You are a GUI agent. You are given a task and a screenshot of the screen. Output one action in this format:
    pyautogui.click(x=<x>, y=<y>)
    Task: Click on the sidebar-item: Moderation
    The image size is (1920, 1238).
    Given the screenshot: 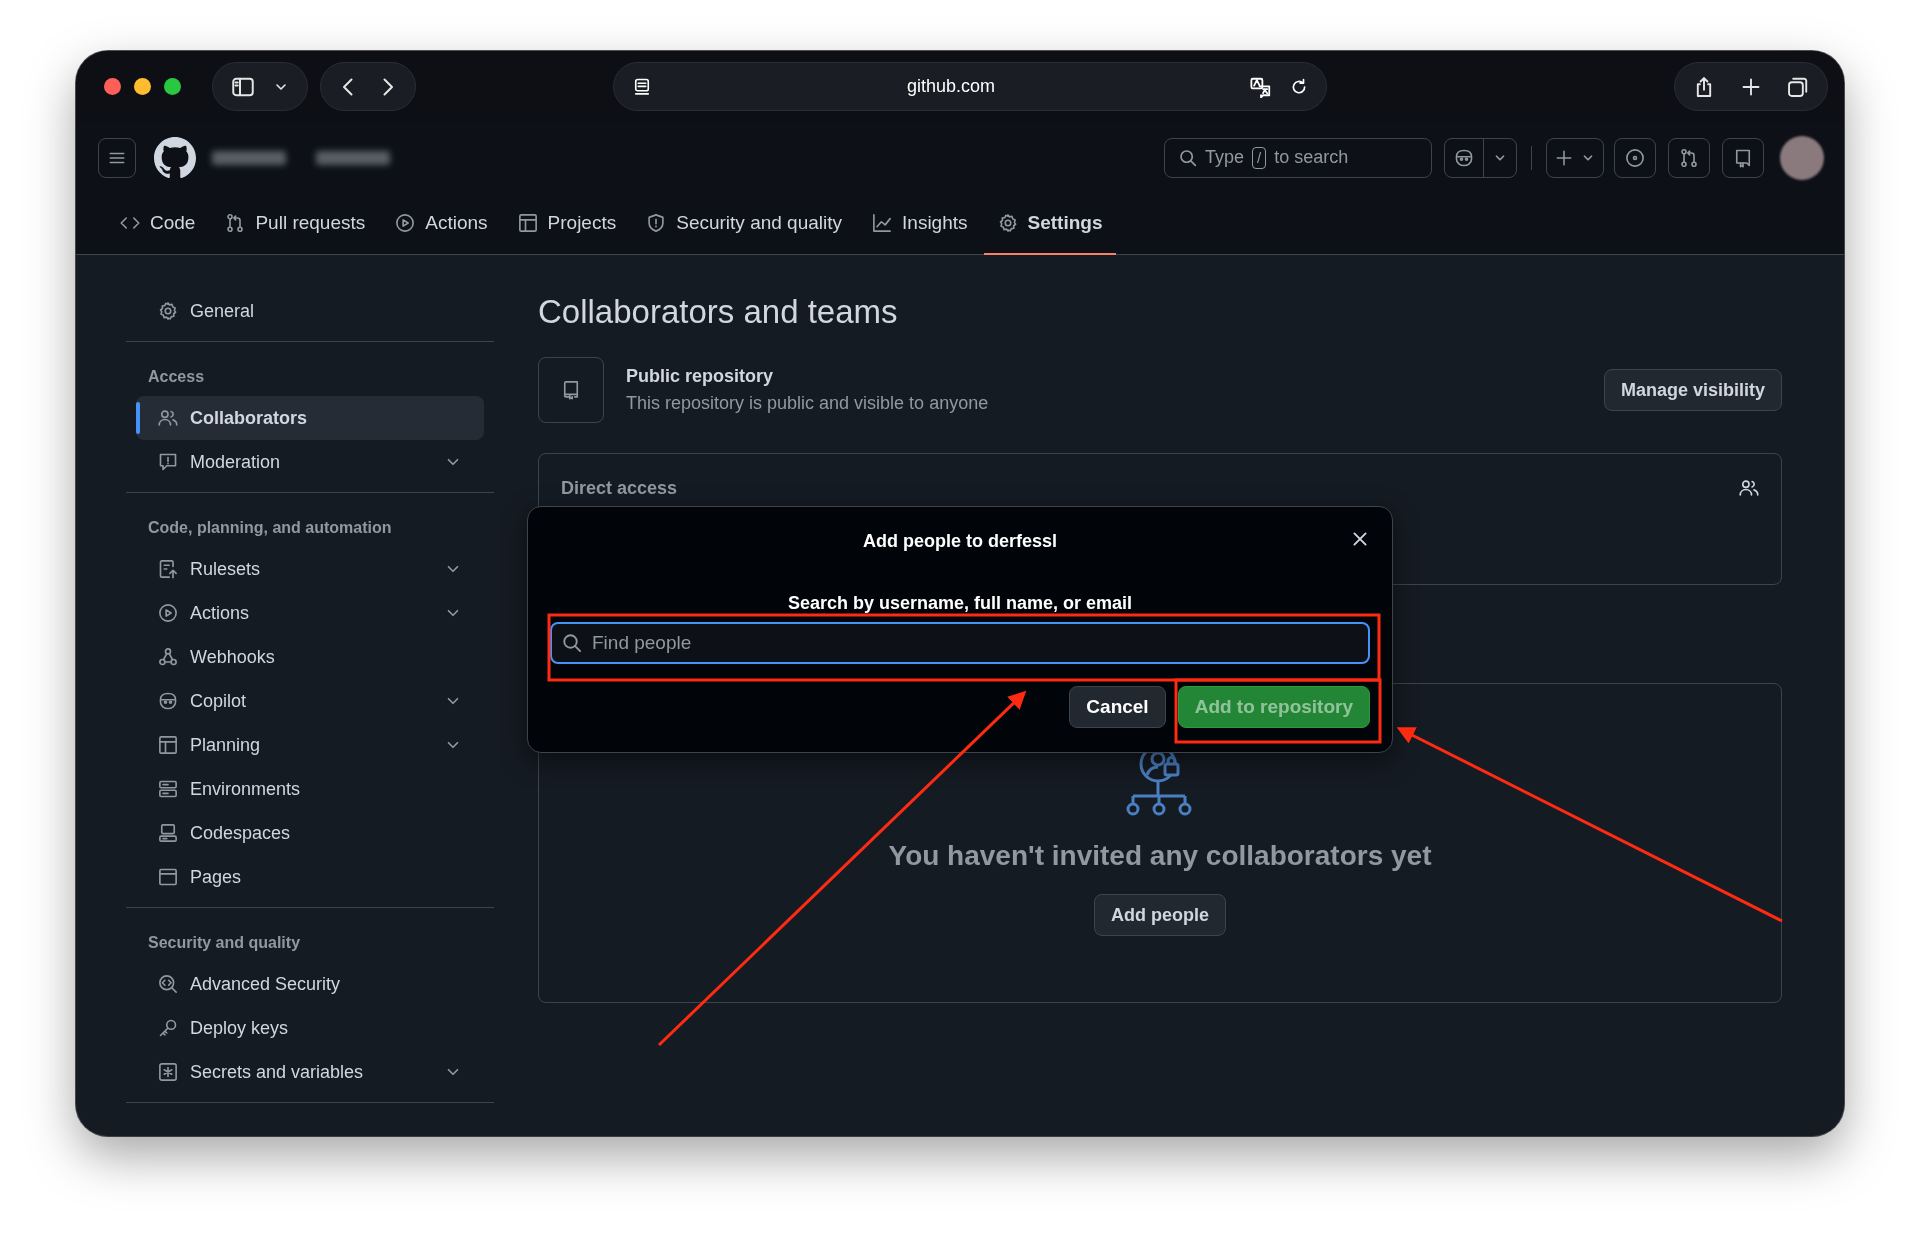 What is the action you would take?
    pyautogui.click(x=310, y=462)
    